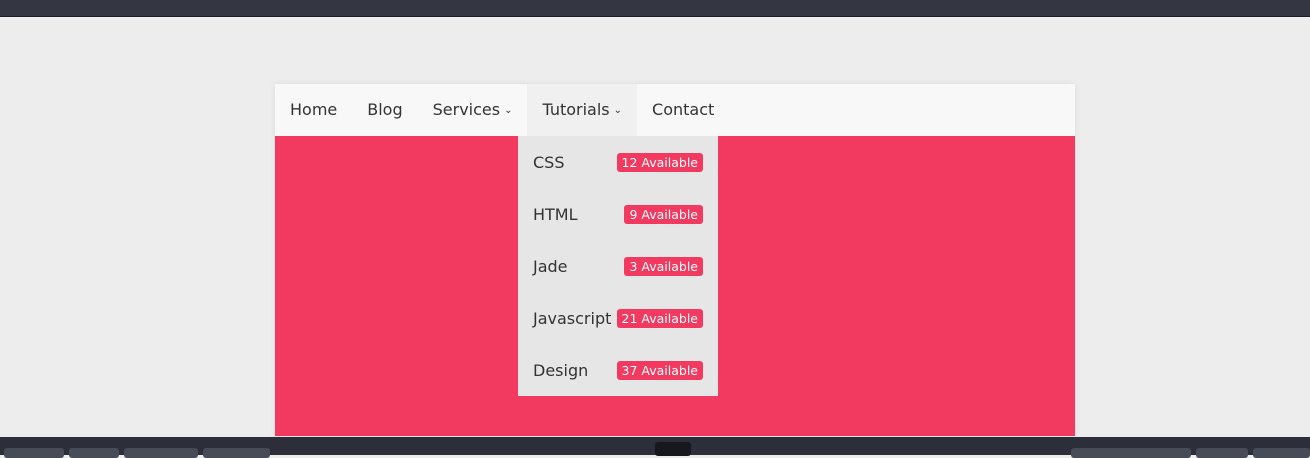 The image size is (1310, 458). Describe the element at coordinates (659, 318) in the screenshot. I see `count-badge: 21 Available` at that location.